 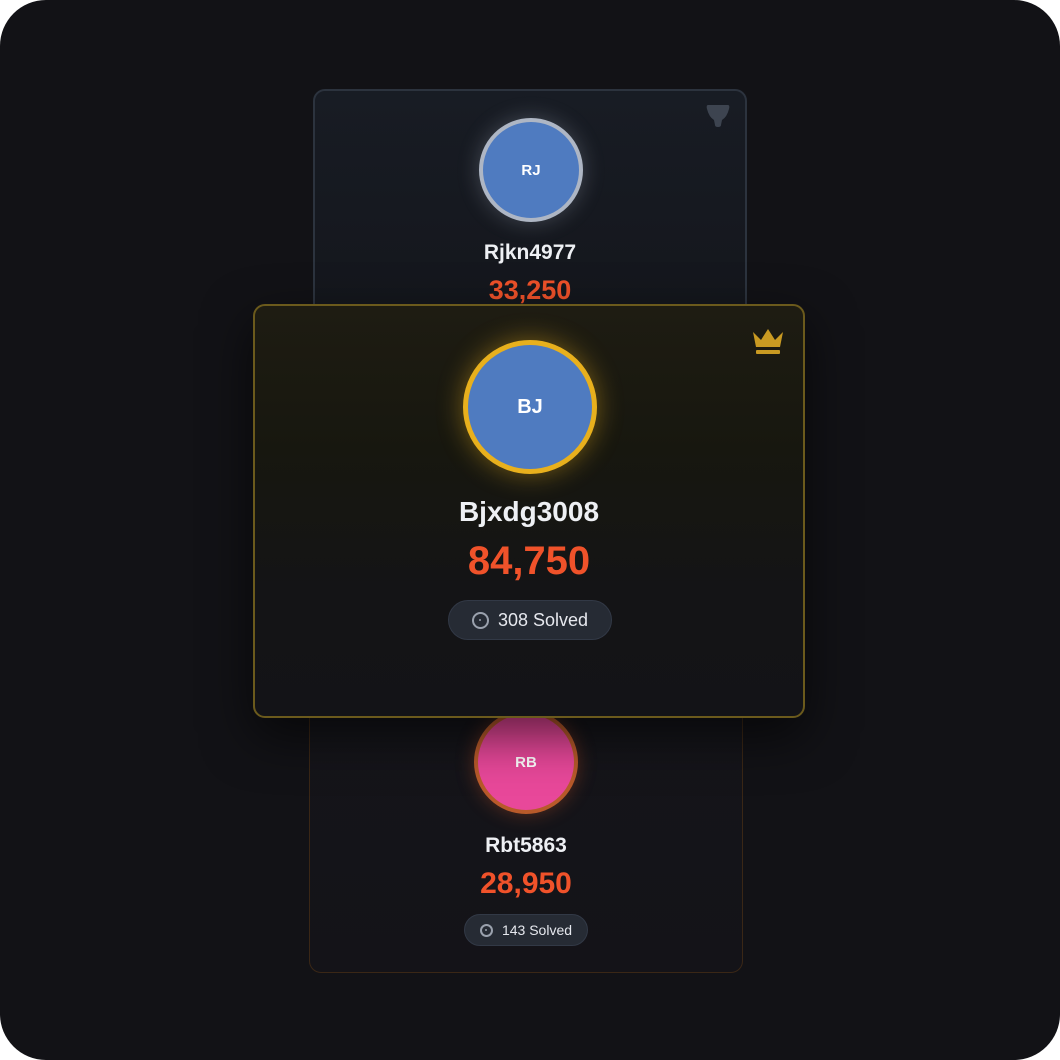 I want to click on avatar: RB, so click(x=526, y=762).